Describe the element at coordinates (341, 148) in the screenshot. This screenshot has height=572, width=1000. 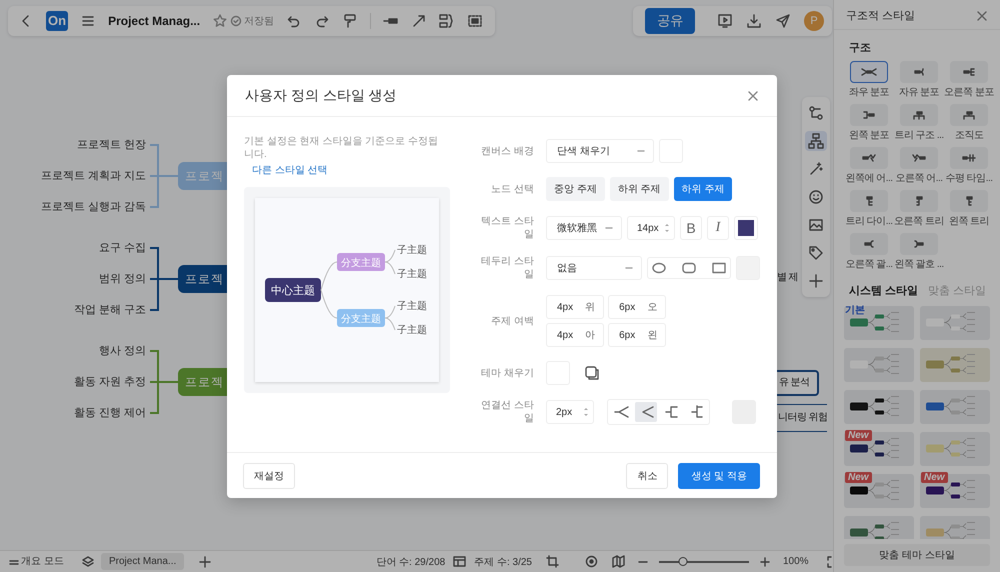
I see `hint-text: 기본 설정은 현재 스타일을 기준으로 수정됩니다.` at that location.